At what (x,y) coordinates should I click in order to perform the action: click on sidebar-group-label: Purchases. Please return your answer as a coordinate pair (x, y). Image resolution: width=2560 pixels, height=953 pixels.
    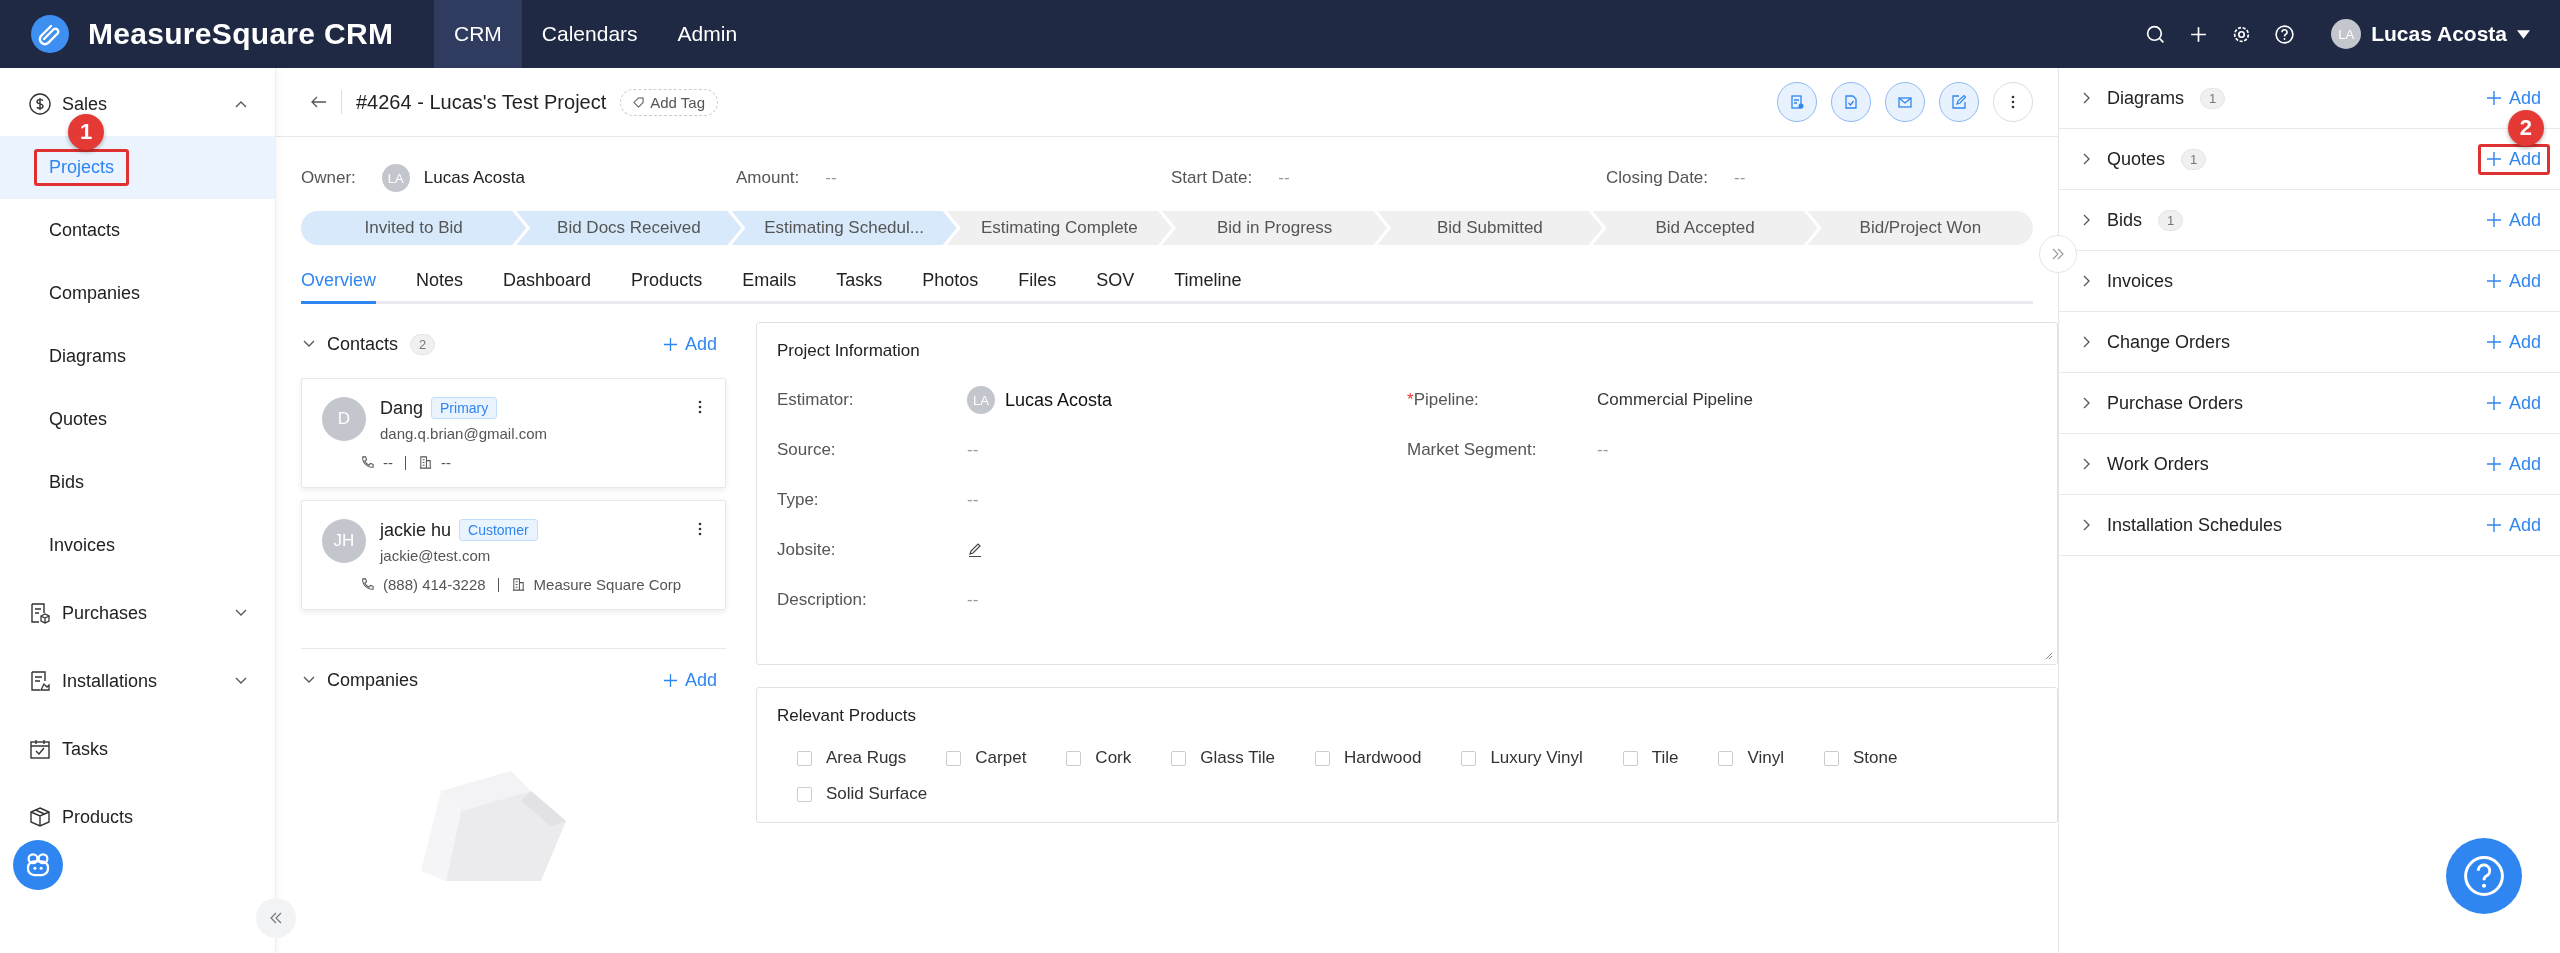
    Looking at the image, I should click on (143, 613).